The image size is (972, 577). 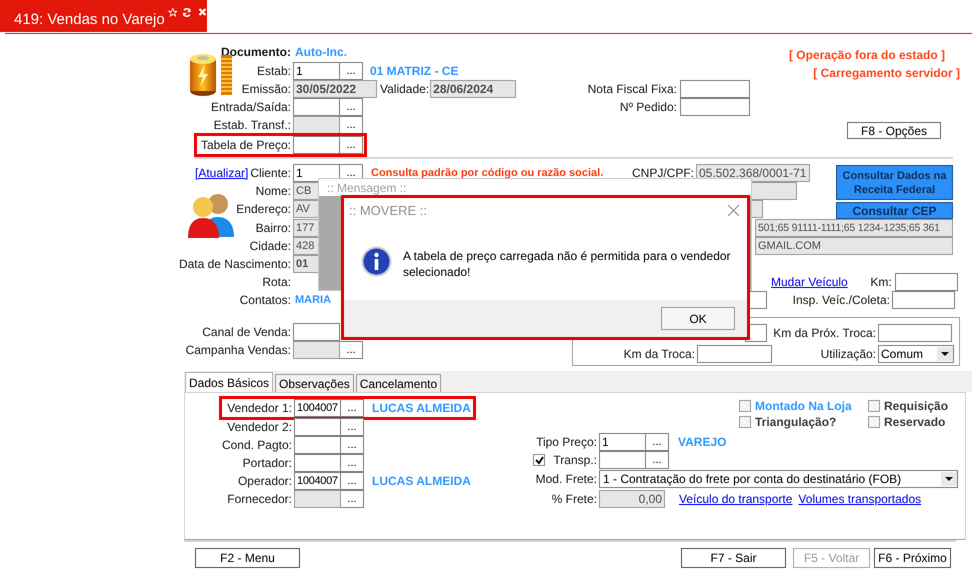 I want to click on refresh-link: [Atualizar], so click(x=221, y=173).